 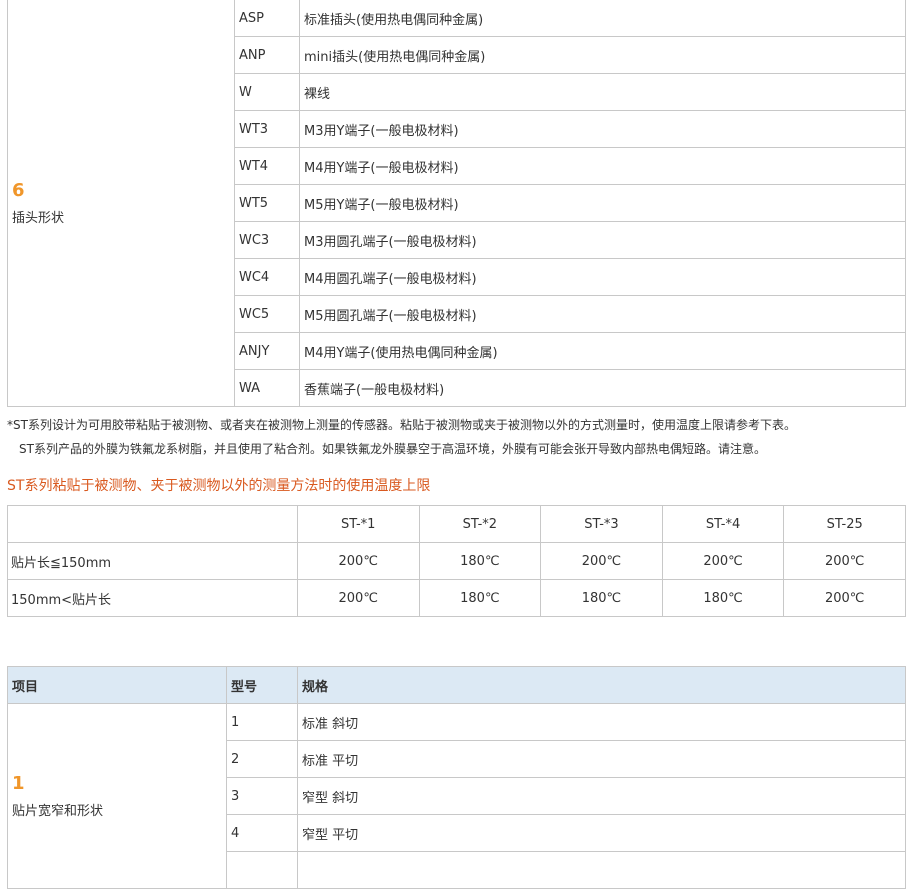 I want to click on model-desc: M3用Y端子(一般电极材料), so click(x=602, y=129).